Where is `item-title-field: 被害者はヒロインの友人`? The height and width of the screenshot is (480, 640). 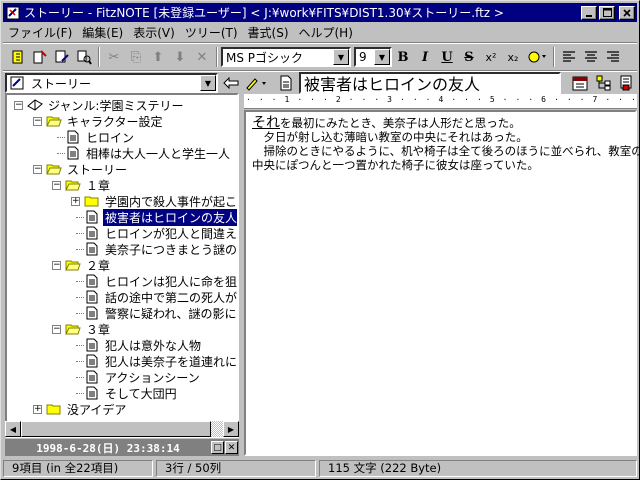
item-title-field: 被害者はヒロインの友人 is located at coordinates (430, 83).